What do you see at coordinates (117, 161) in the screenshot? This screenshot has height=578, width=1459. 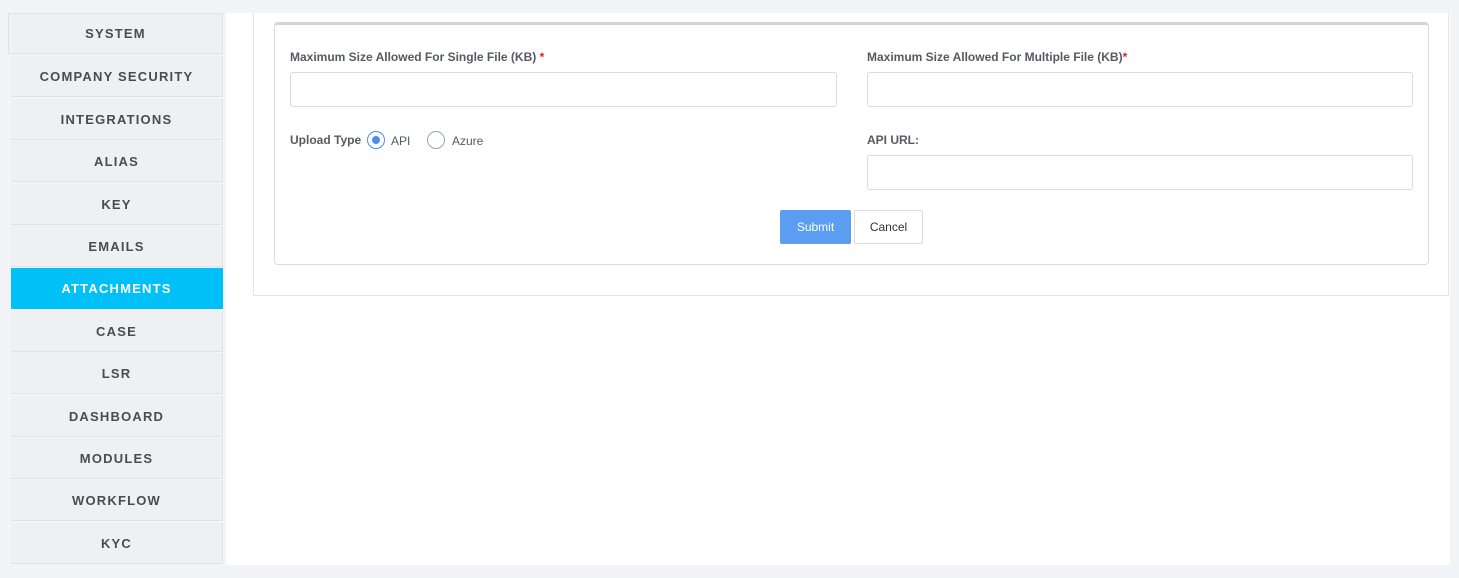 I see `sidebar-item-alias: ALIAS` at bounding box center [117, 161].